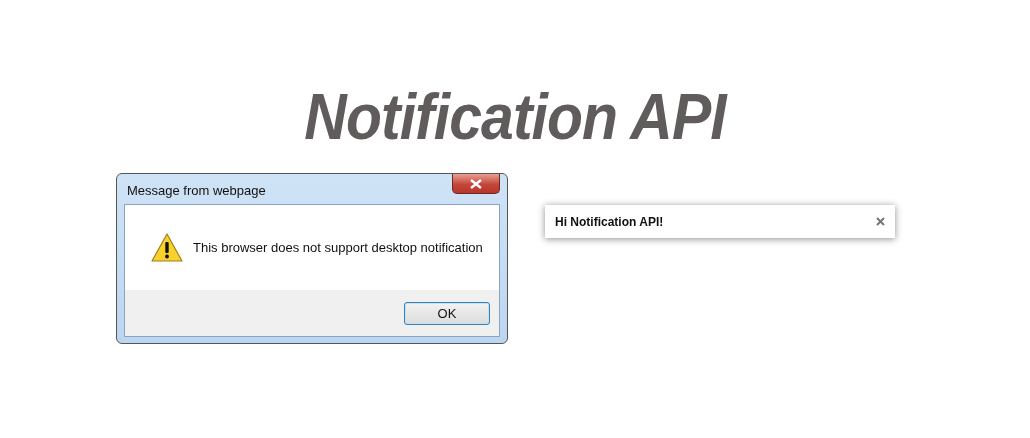  I want to click on warning-icon, so click(167, 247).